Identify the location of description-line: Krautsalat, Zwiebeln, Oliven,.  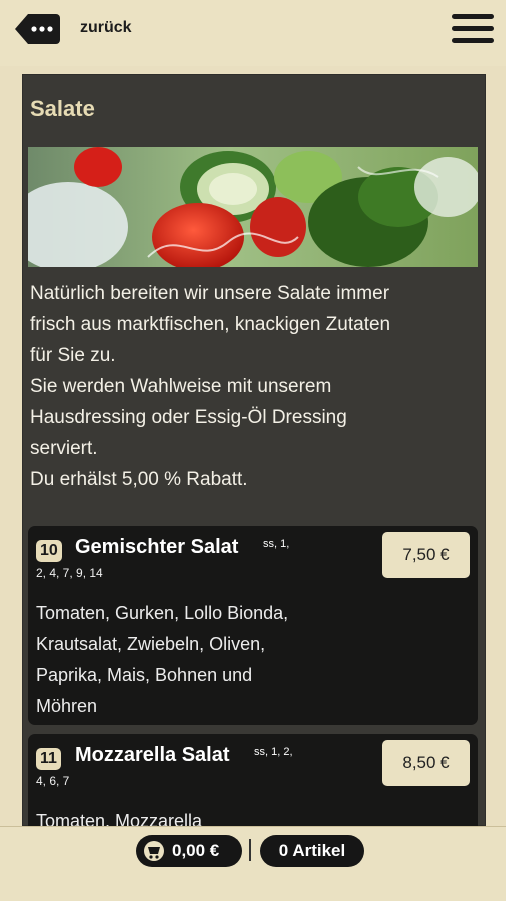
(151, 644).